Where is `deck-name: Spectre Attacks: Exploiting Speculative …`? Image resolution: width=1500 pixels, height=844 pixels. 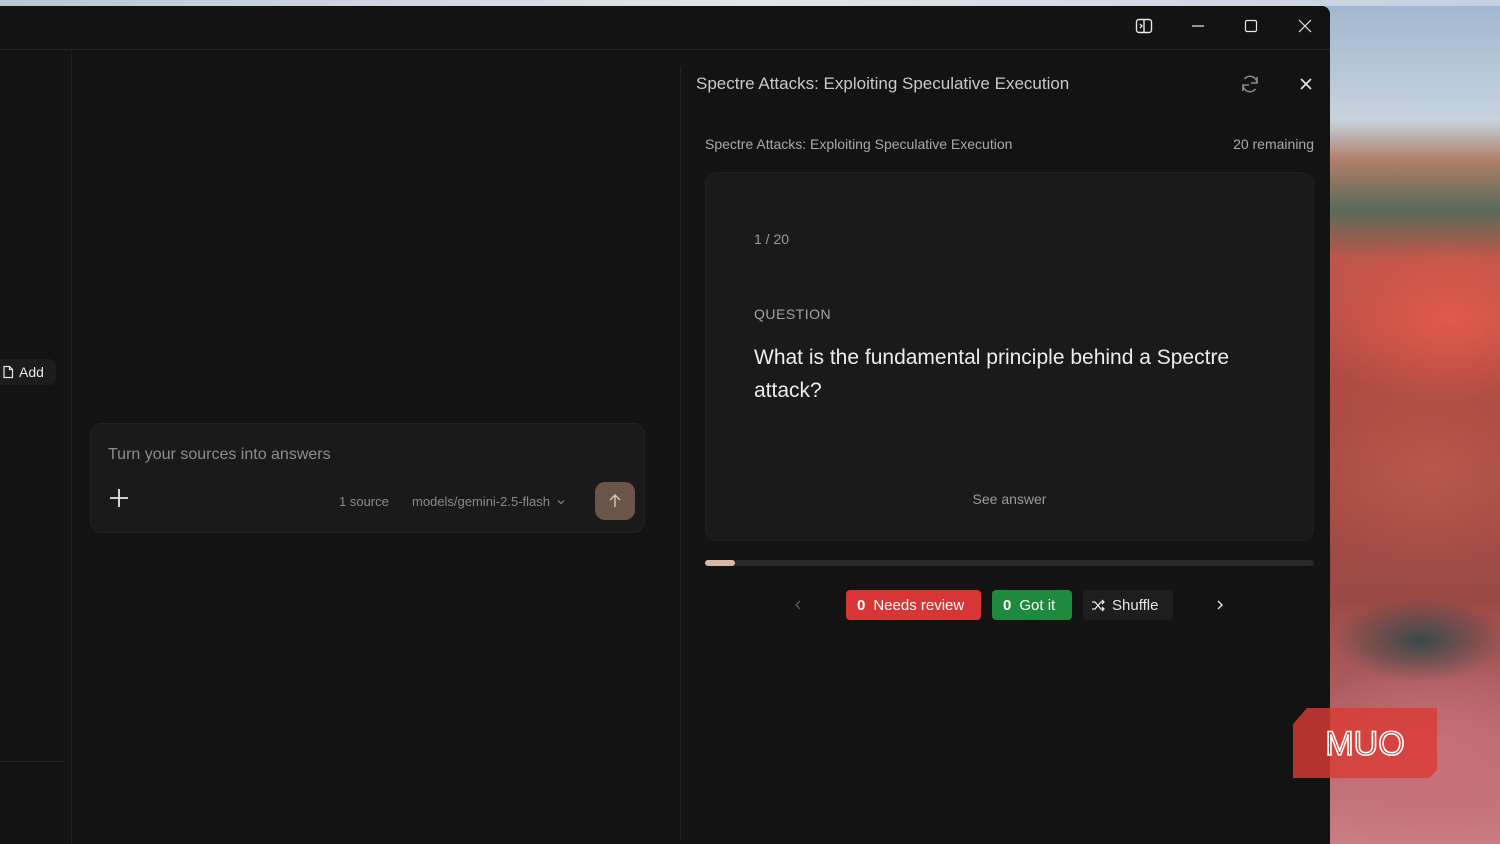 deck-name: Spectre Attacks: Exploiting Speculative … is located at coordinates (859, 144).